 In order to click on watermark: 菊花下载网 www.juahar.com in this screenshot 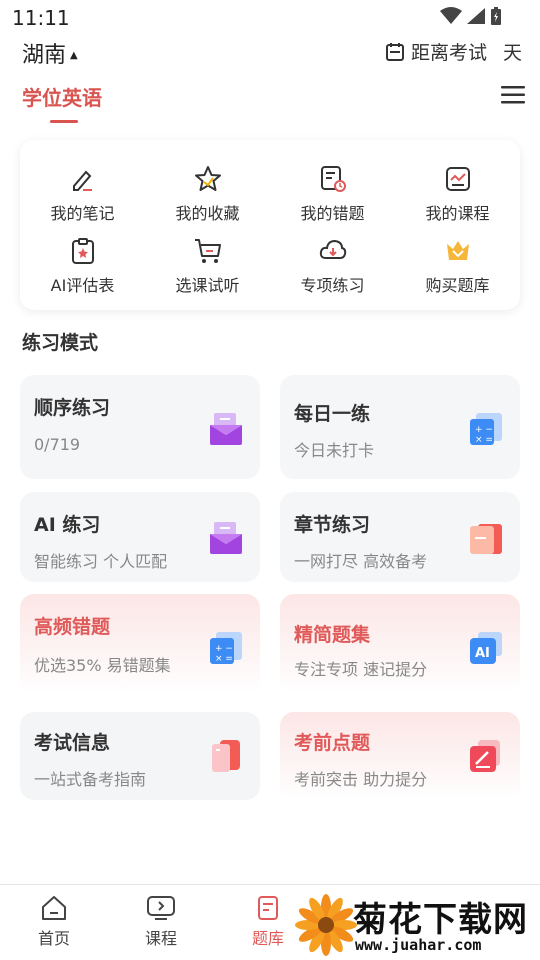, I will do `click(417, 925)`.